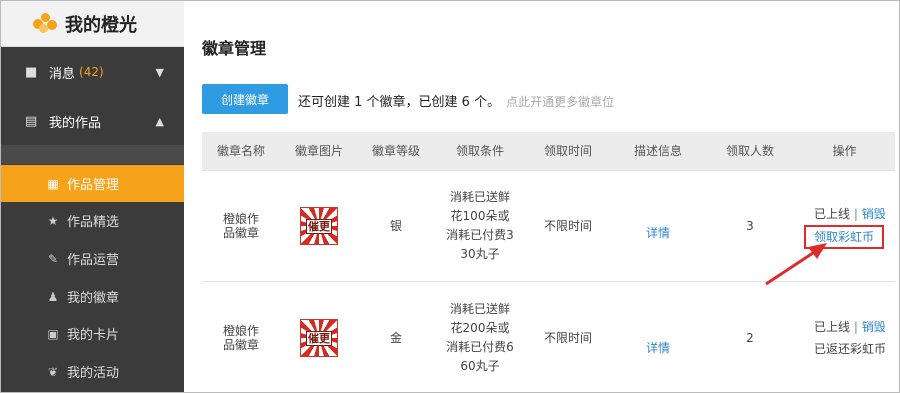 Image resolution: width=900 pixels, height=393 pixels. What do you see at coordinates (318, 151) in the screenshot?
I see `col-badge-image: 徽章图片` at bounding box center [318, 151].